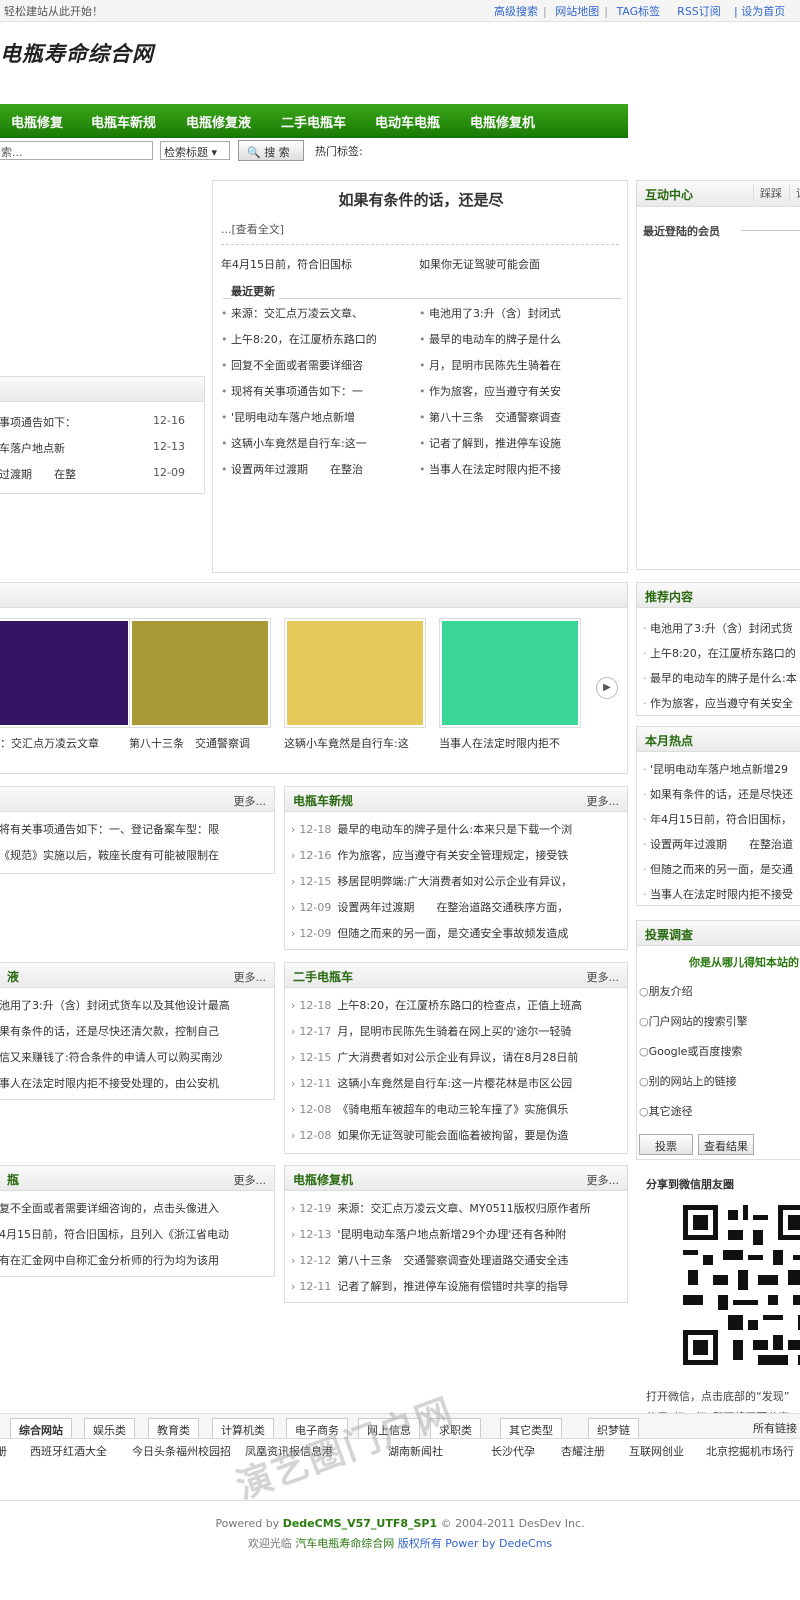 This screenshot has width=800, height=1600. I want to click on tag-link: TAG标签, so click(638, 11).